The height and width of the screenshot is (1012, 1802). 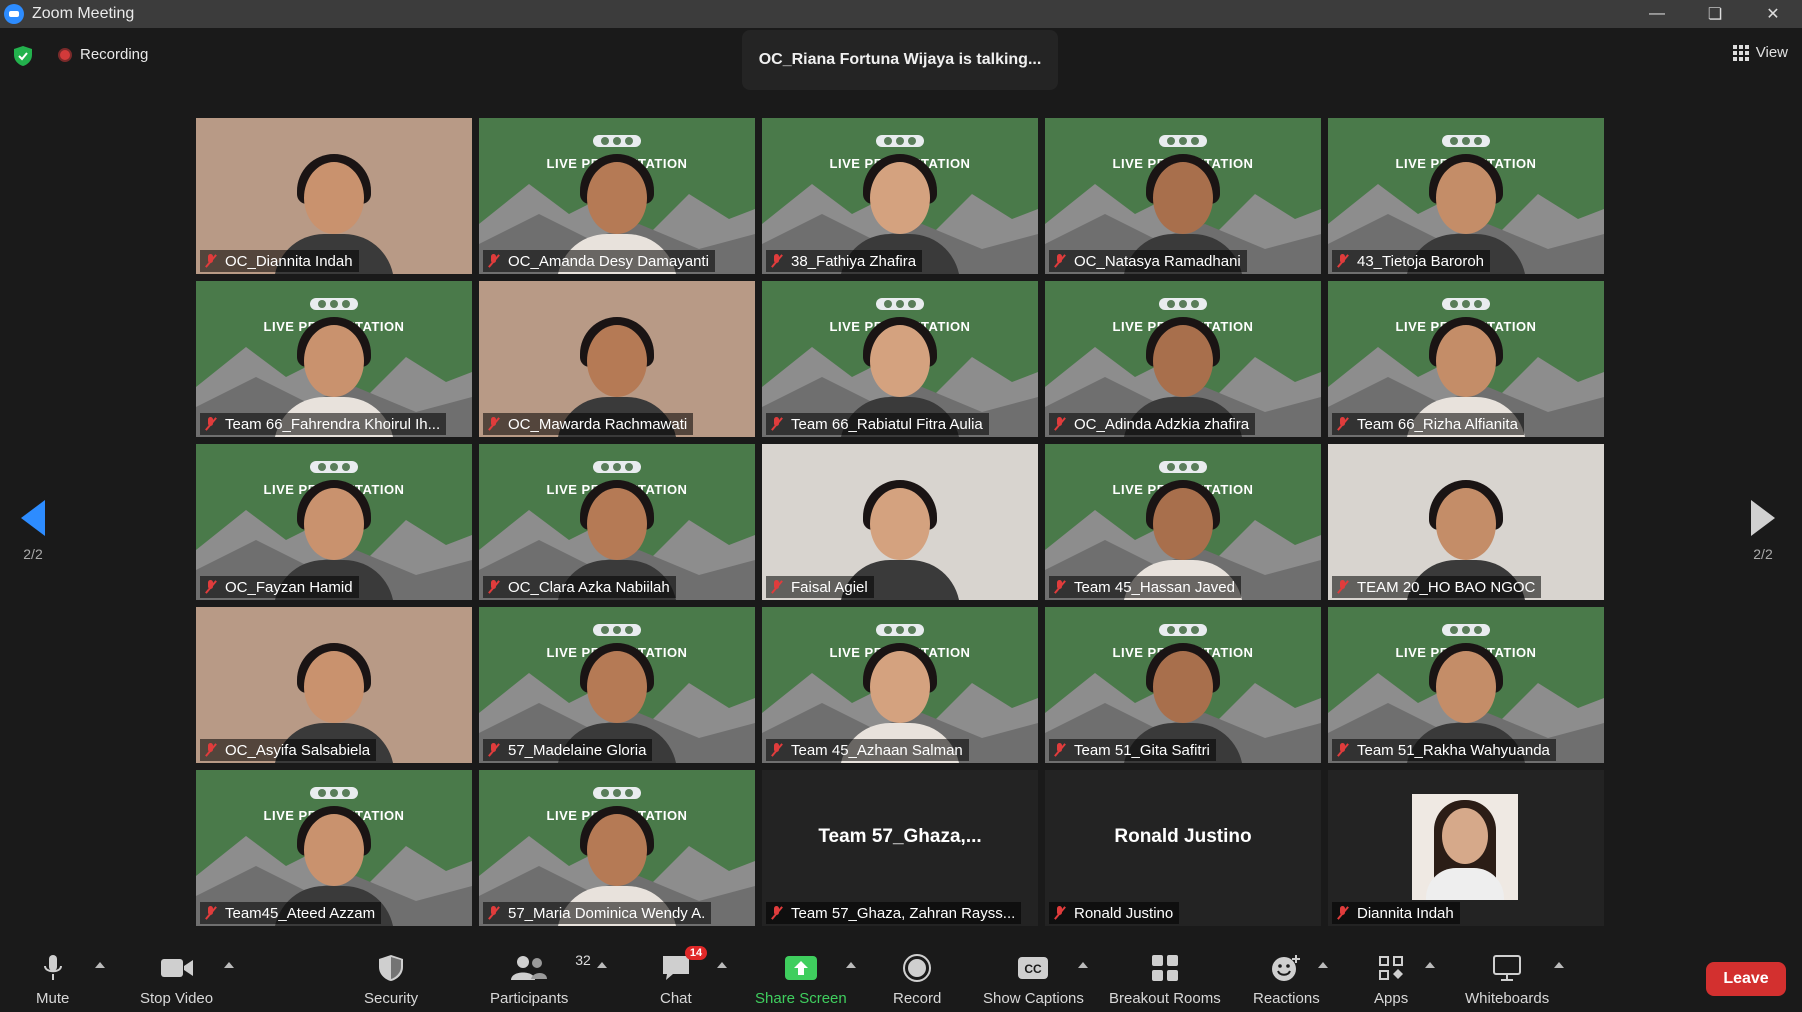 What do you see at coordinates (334, 848) in the screenshot?
I see `participant-tile: LIVE PRESENTATIONTeam45_Ateed Azzam` at bounding box center [334, 848].